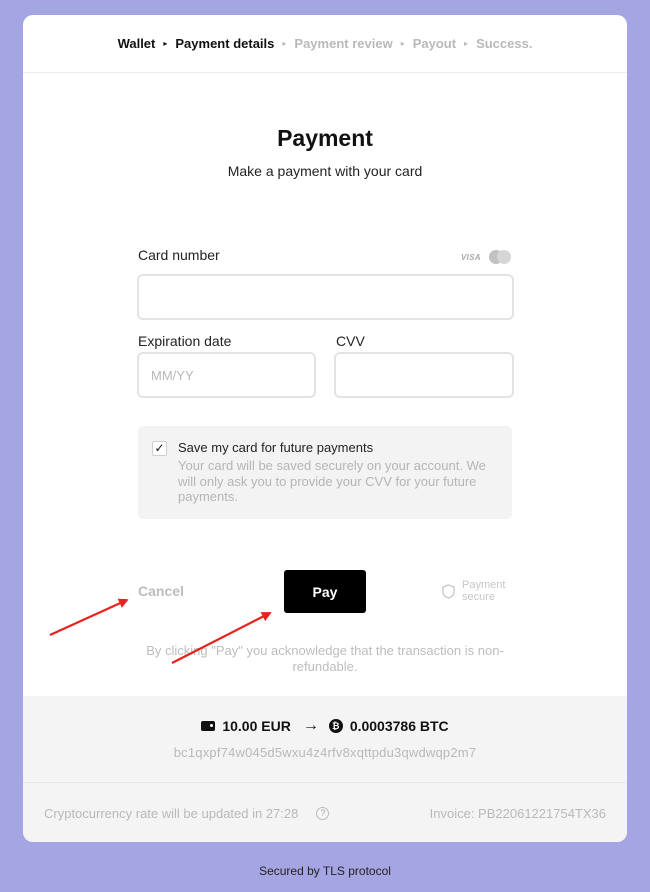  What do you see at coordinates (179, 255) in the screenshot?
I see `card-number-label: Card number` at bounding box center [179, 255].